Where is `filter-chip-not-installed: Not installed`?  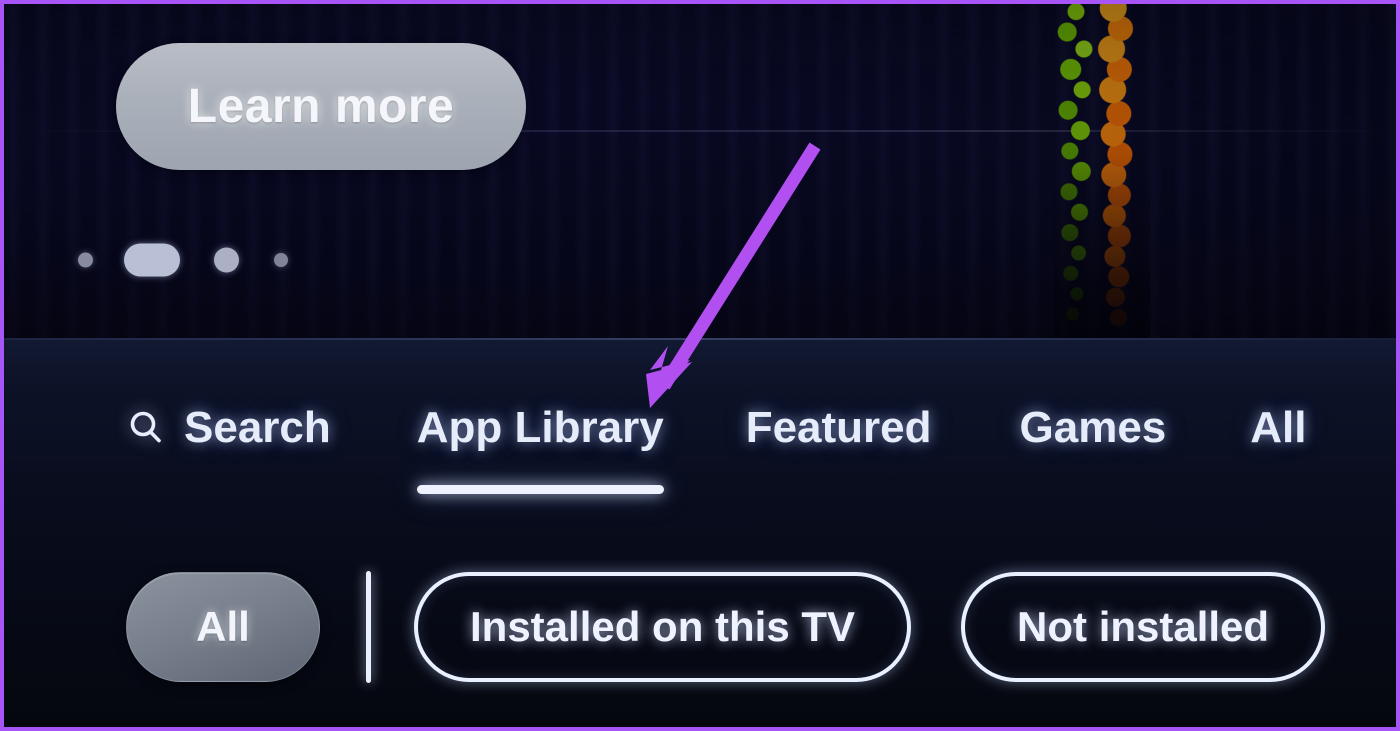
filter-chip-not-installed: Not installed is located at coordinates (1143, 627).